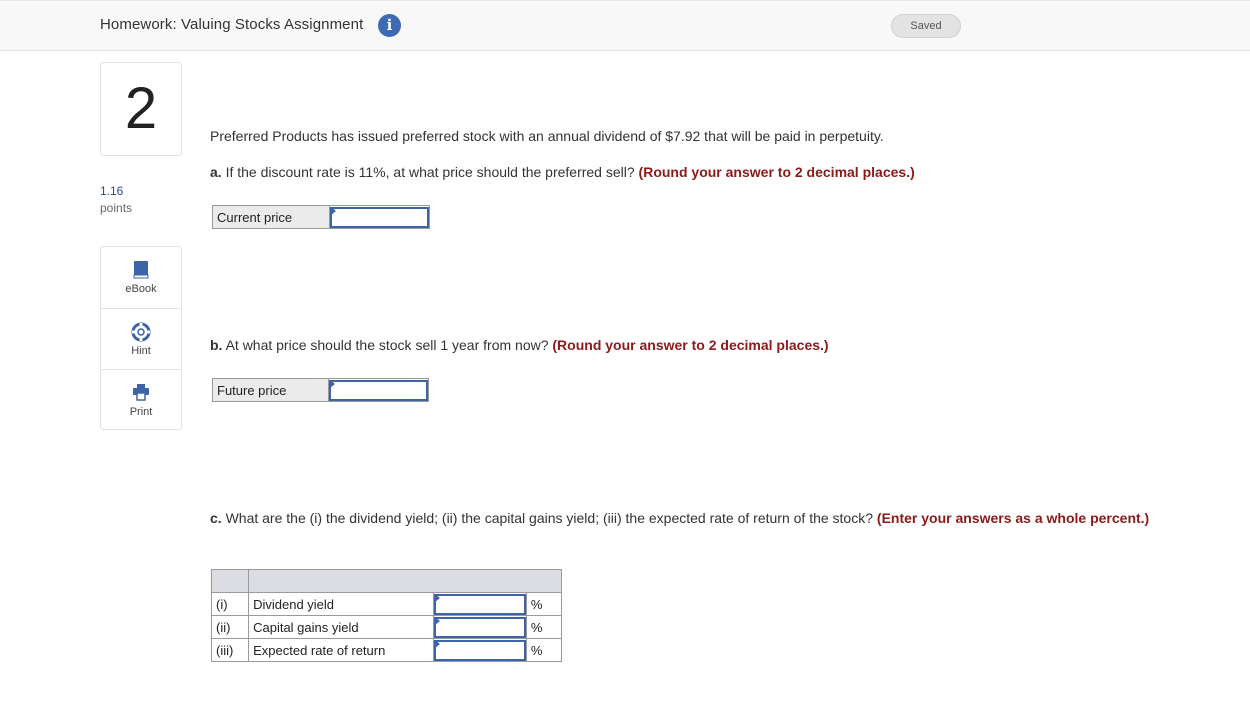 The width and height of the screenshot is (1250, 724). What do you see at coordinates (116, 208) in the screenshot?
I see `points-label: points` at bounding box center [116, 208].